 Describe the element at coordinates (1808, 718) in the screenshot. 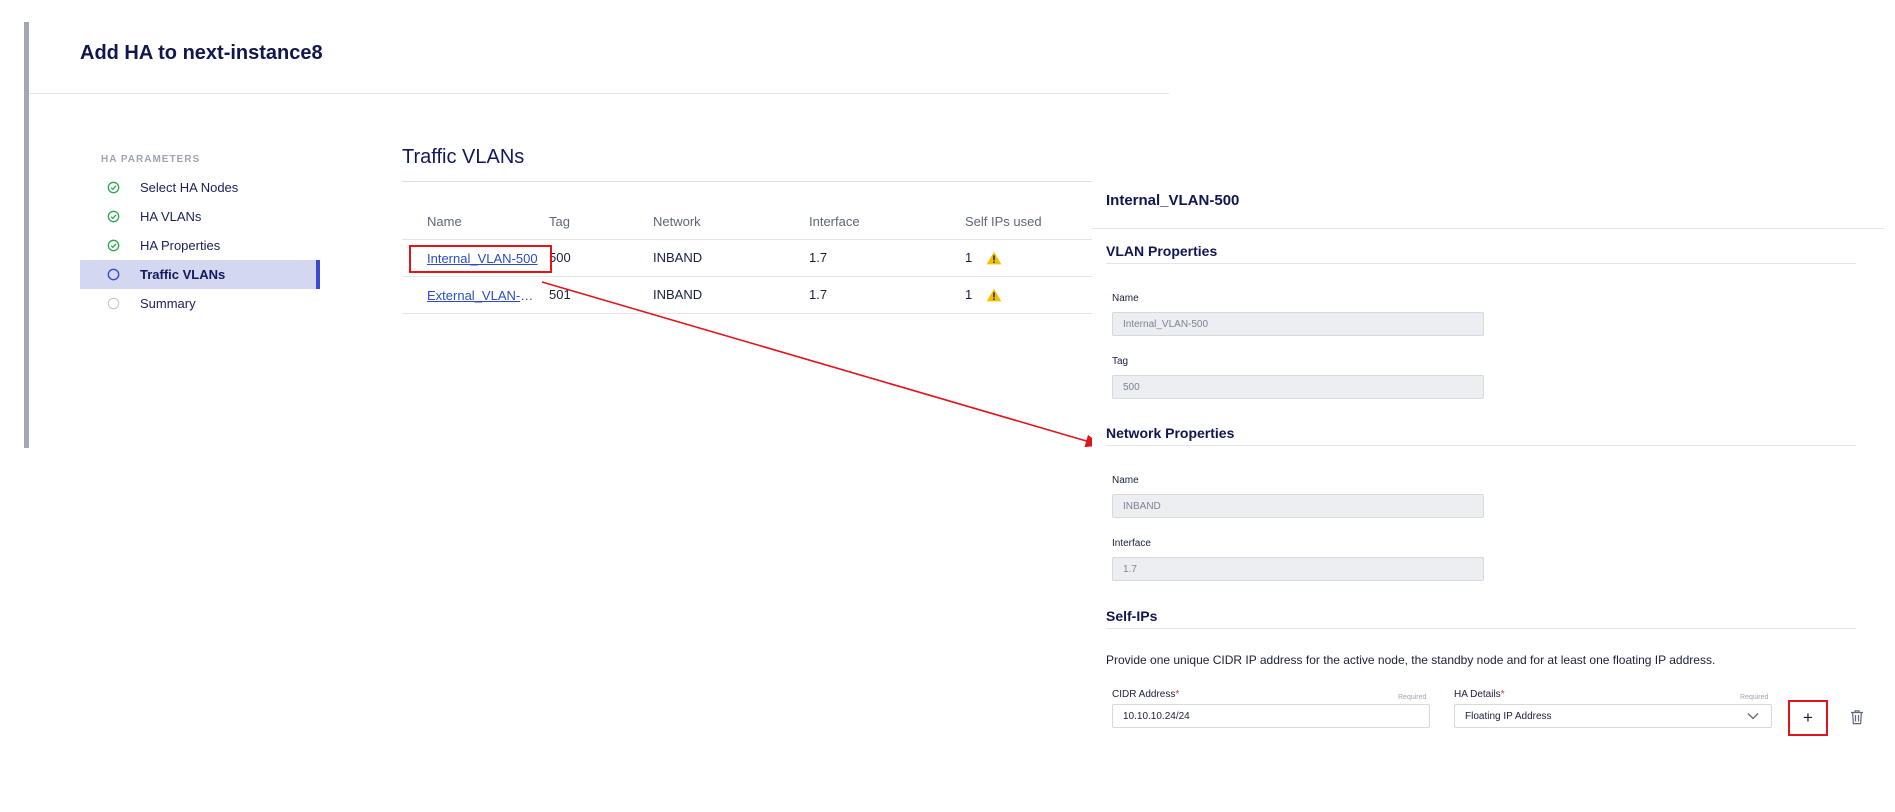

I see `add-self-ip-button: +` at that location.